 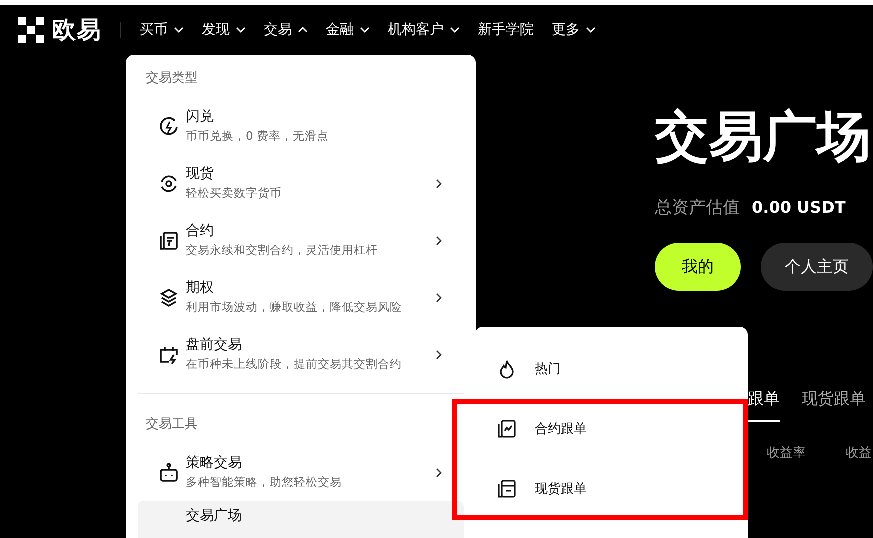 I want to click on submenu-item: 合约跟单, so click(x=611, y=429).